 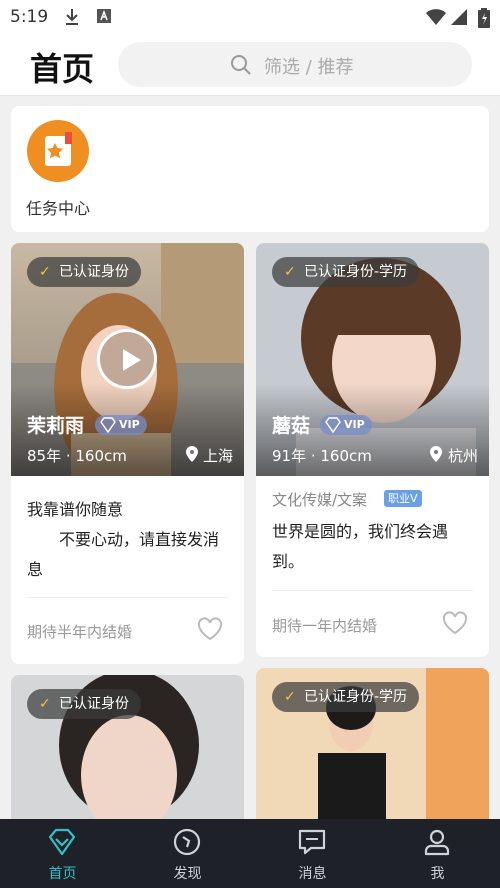 What do you see at coordinates (403, 498) in the screenshot?
I see `job-verified-badge: 职业V` at bounding box center [403, 498].